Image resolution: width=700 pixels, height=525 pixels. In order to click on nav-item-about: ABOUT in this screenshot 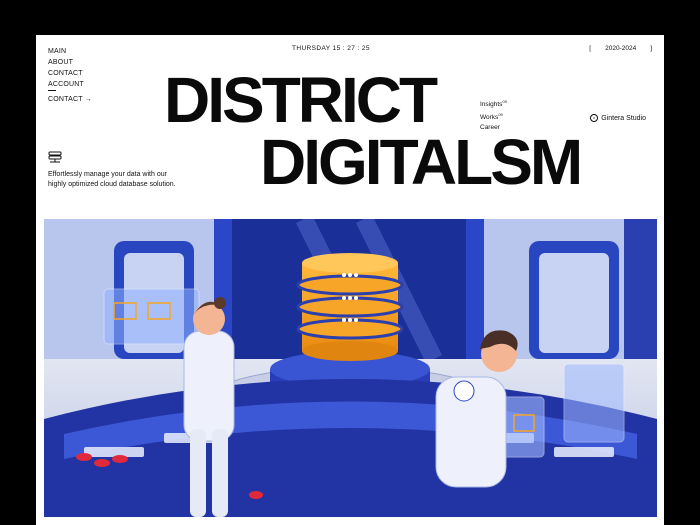, I will do `click(70, 62)`.